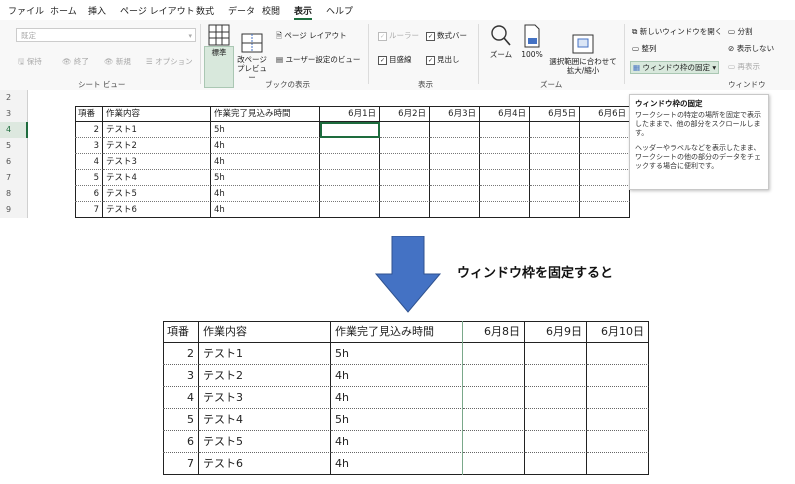  What do you see at coordinates (265, 442) in the screenshot?
I see `result-table-cell: テスト5` at bounding box center [265, 442].